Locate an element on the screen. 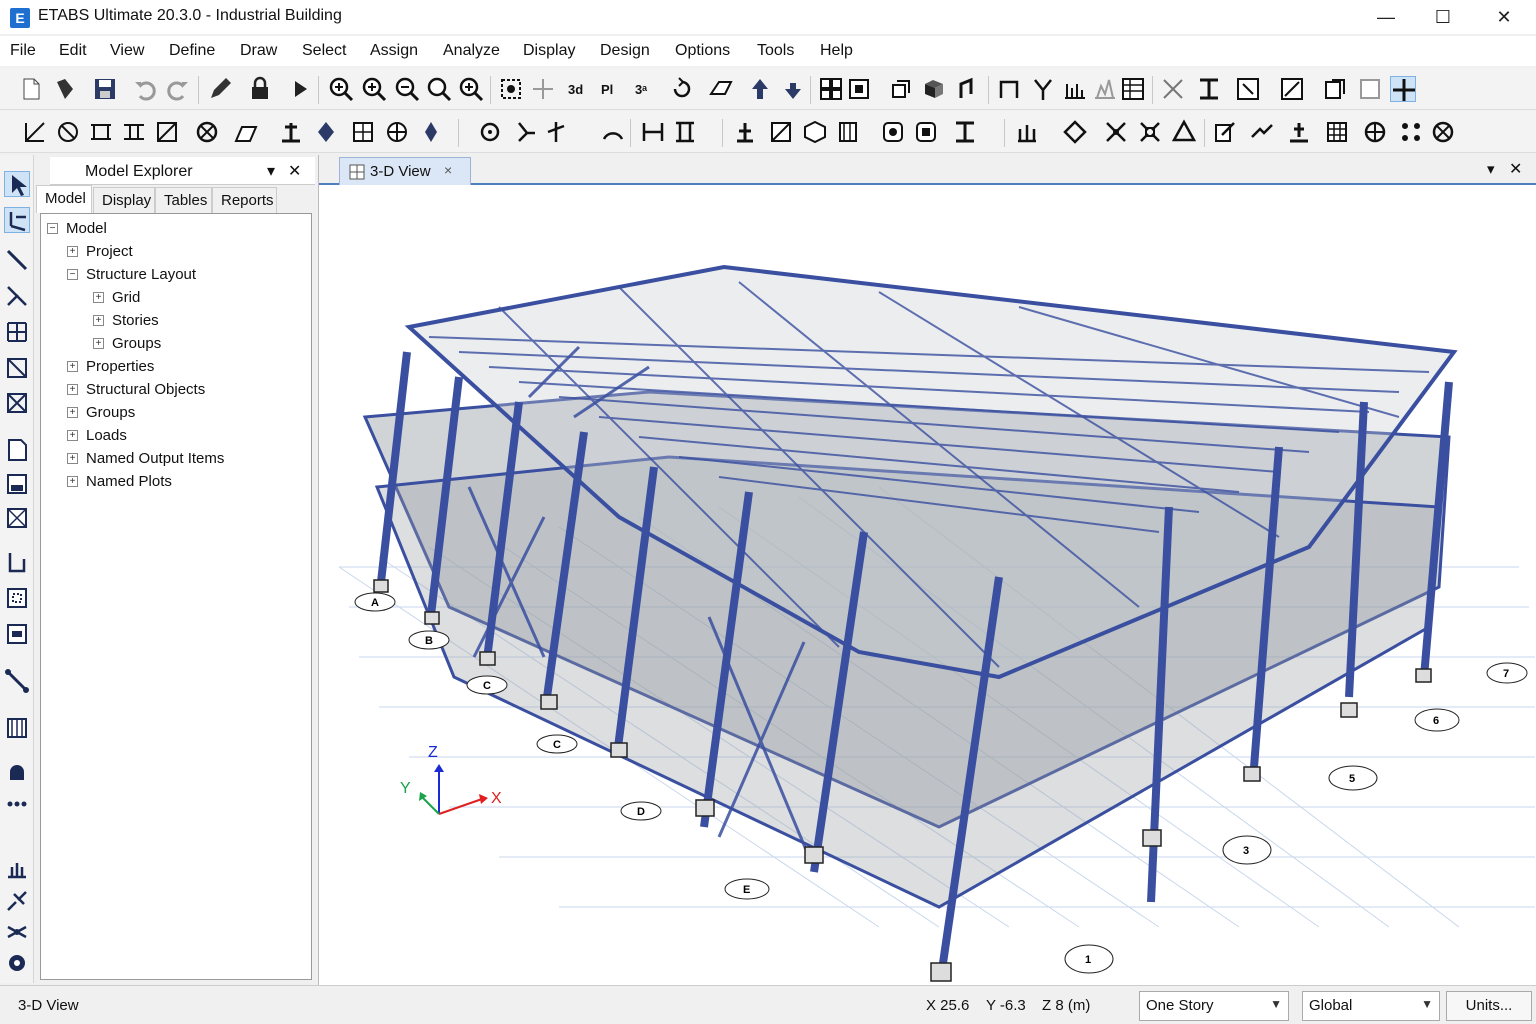  draw-frame-grid-icon is located at coordinates (17, 332).